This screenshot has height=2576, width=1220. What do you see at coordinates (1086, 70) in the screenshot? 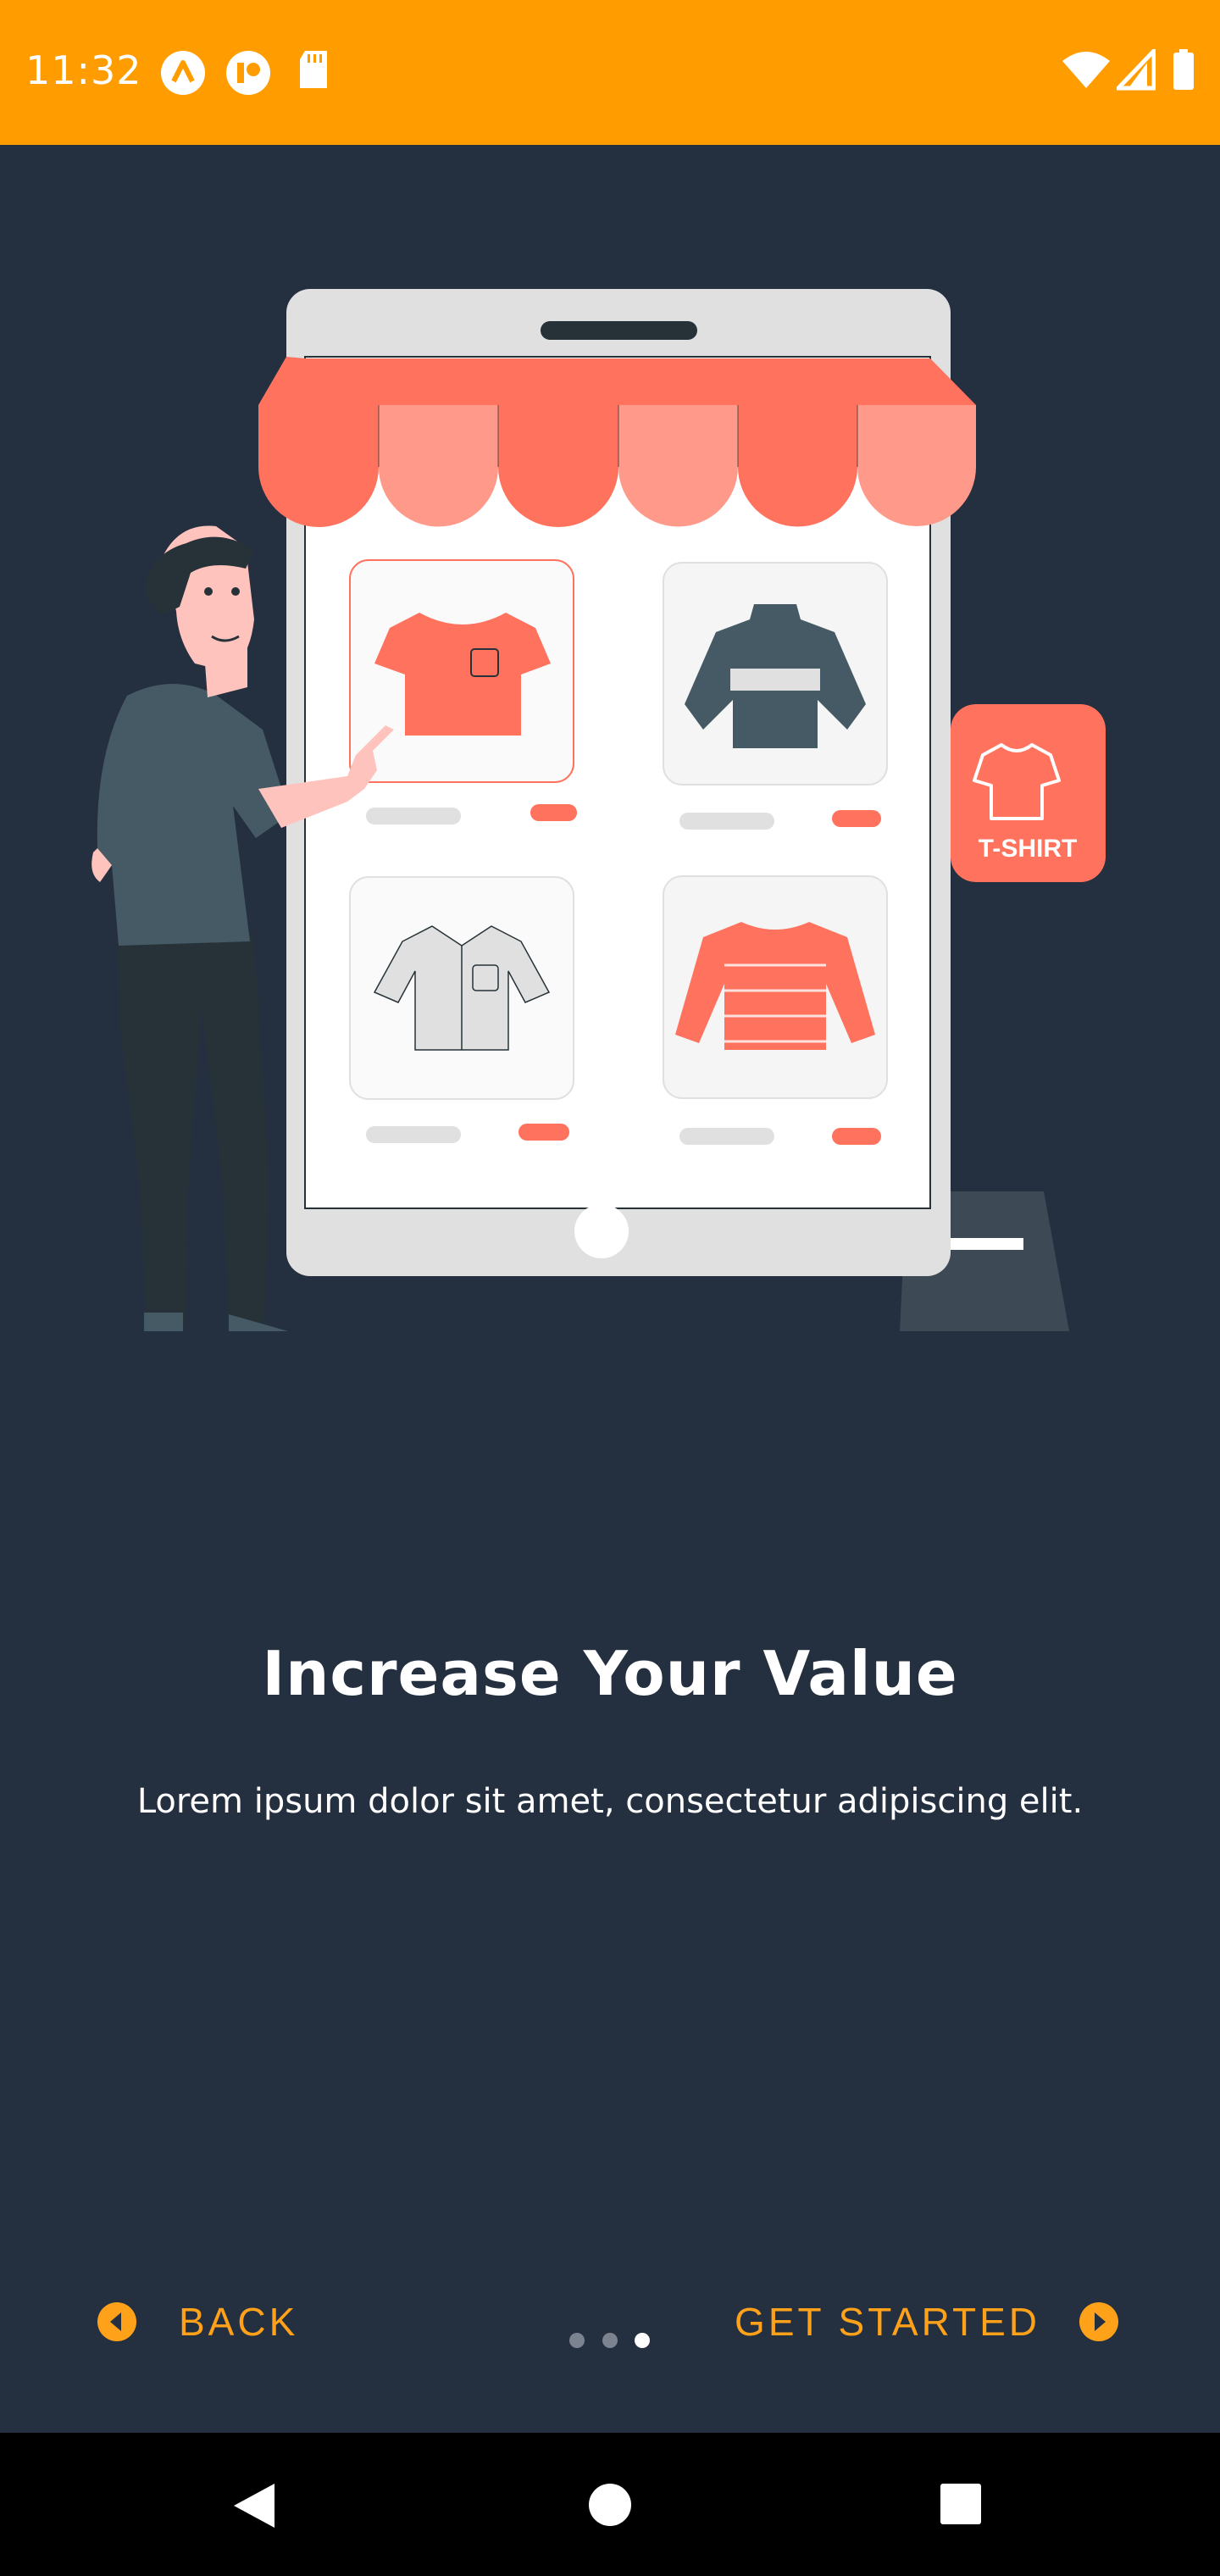
I see `wifi-icon` at bounding box center [1086, 70].